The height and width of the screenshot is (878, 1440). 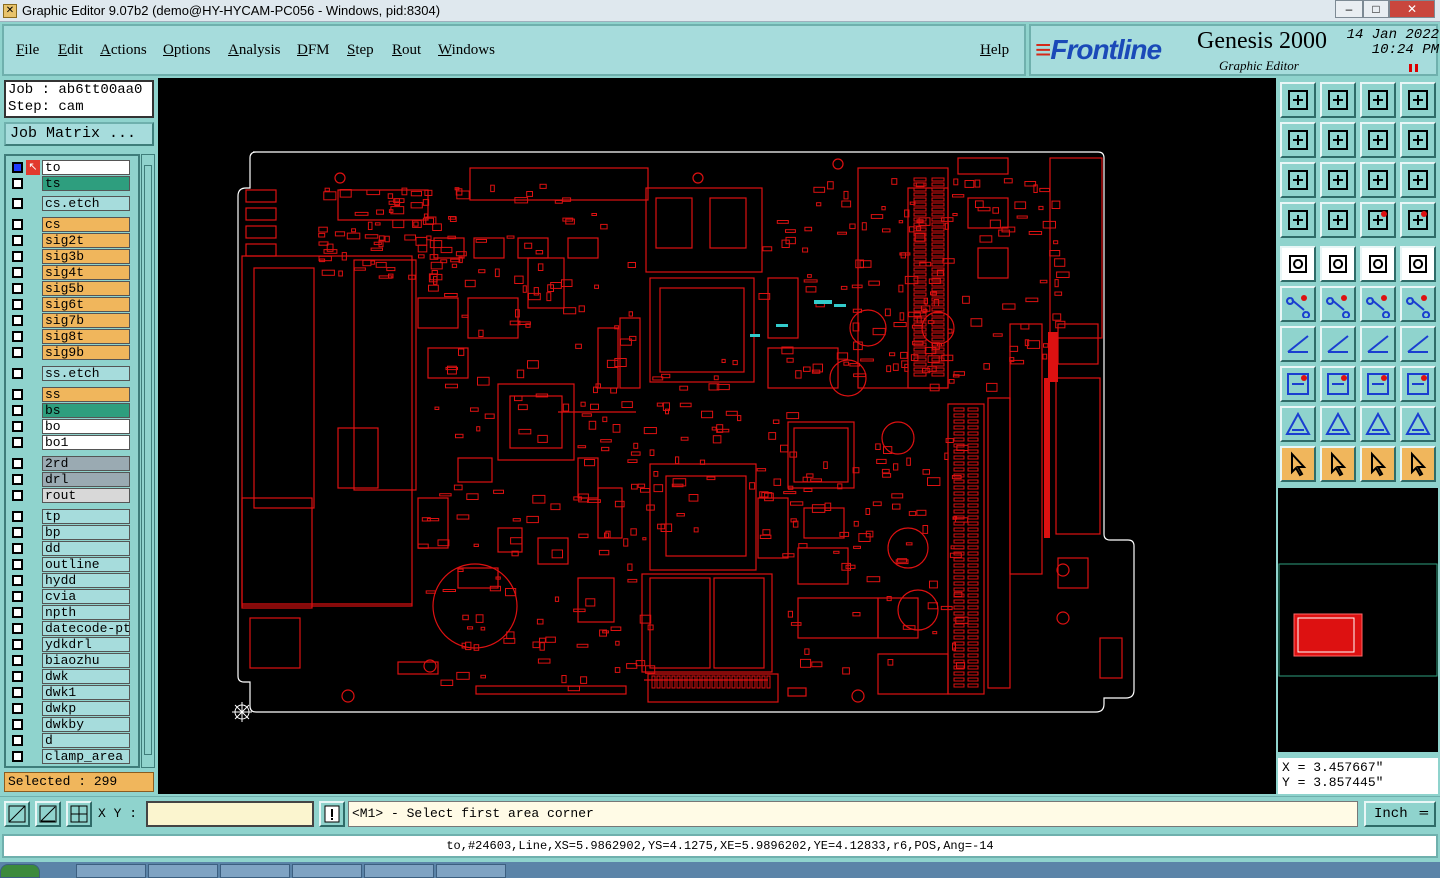 I want to click on menu-rout: Rout, so click(x=406, y=50).